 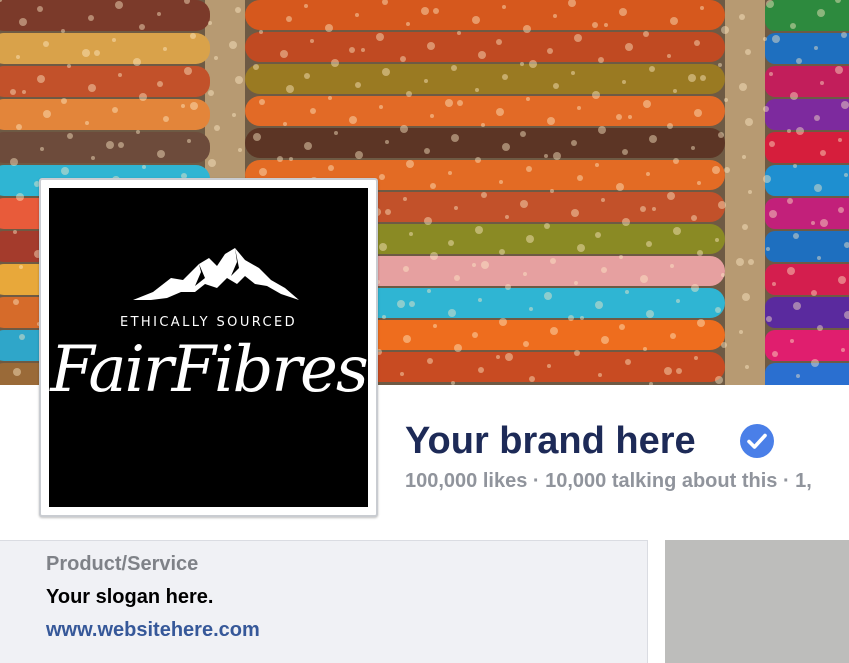 I want to click on page-category: Product/Service, so click(x=122, y=564).